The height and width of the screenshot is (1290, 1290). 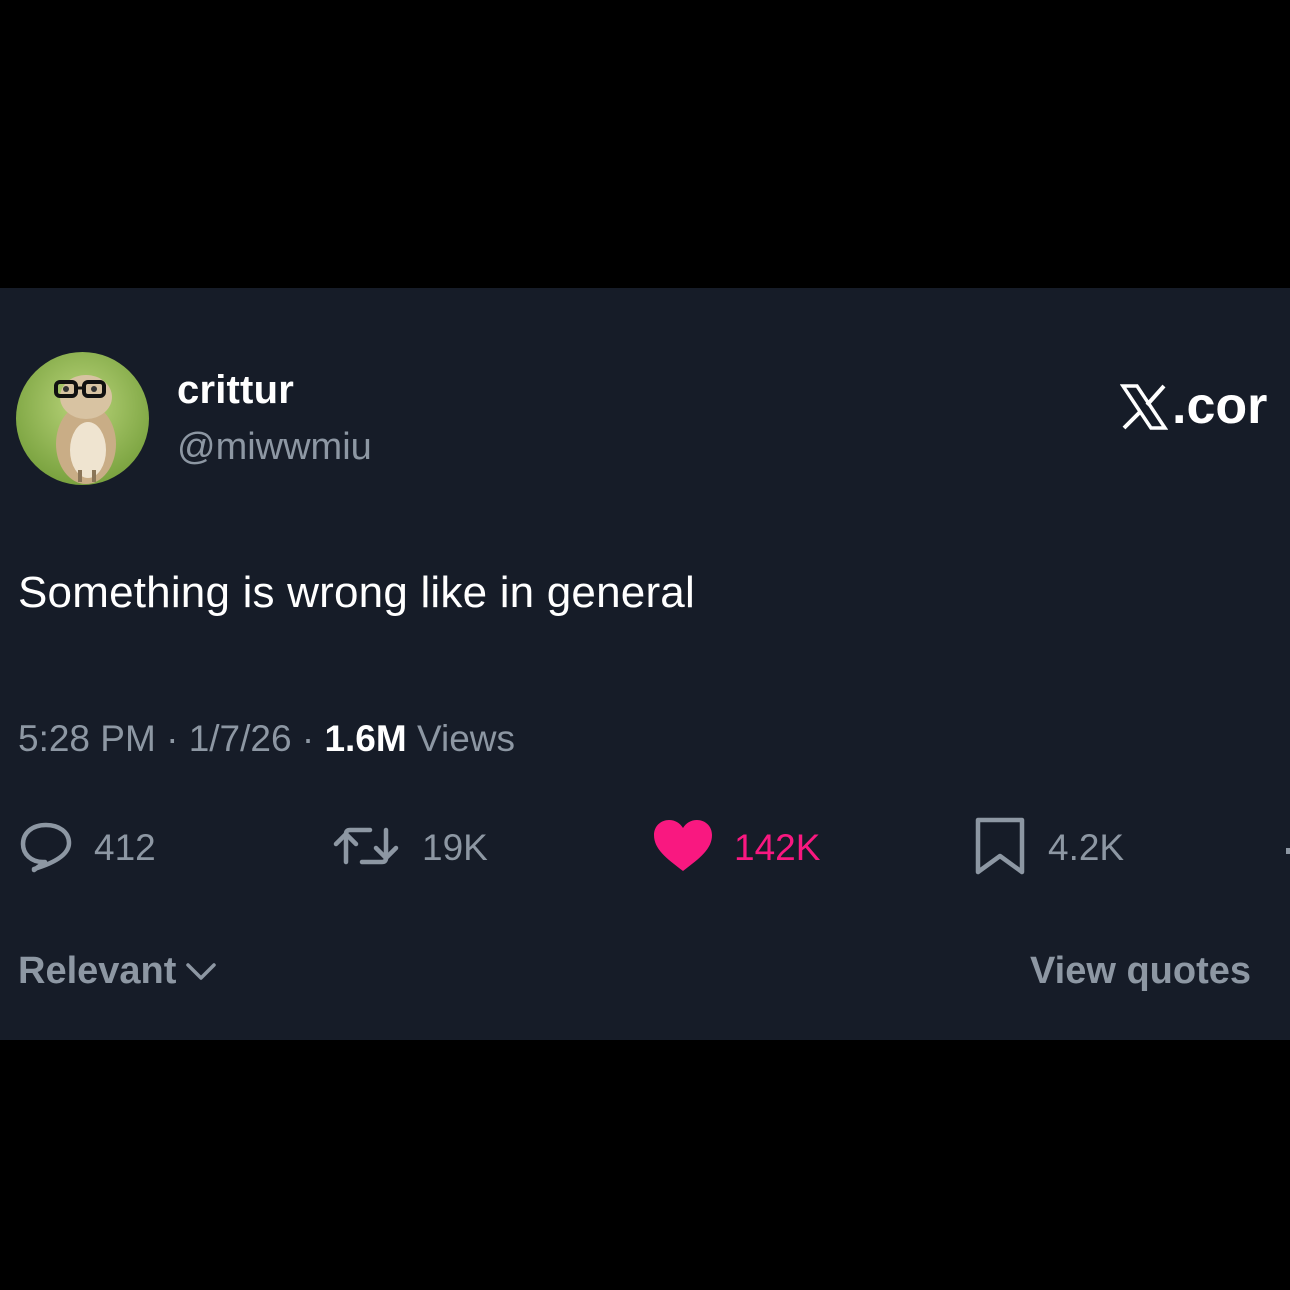 I want to click on chevron-down-icon, so click(x=201, y=971).